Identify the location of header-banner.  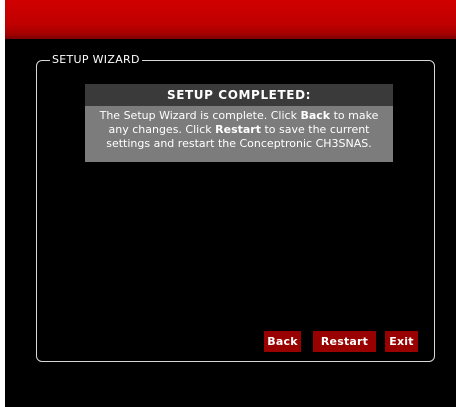
(230, 19).